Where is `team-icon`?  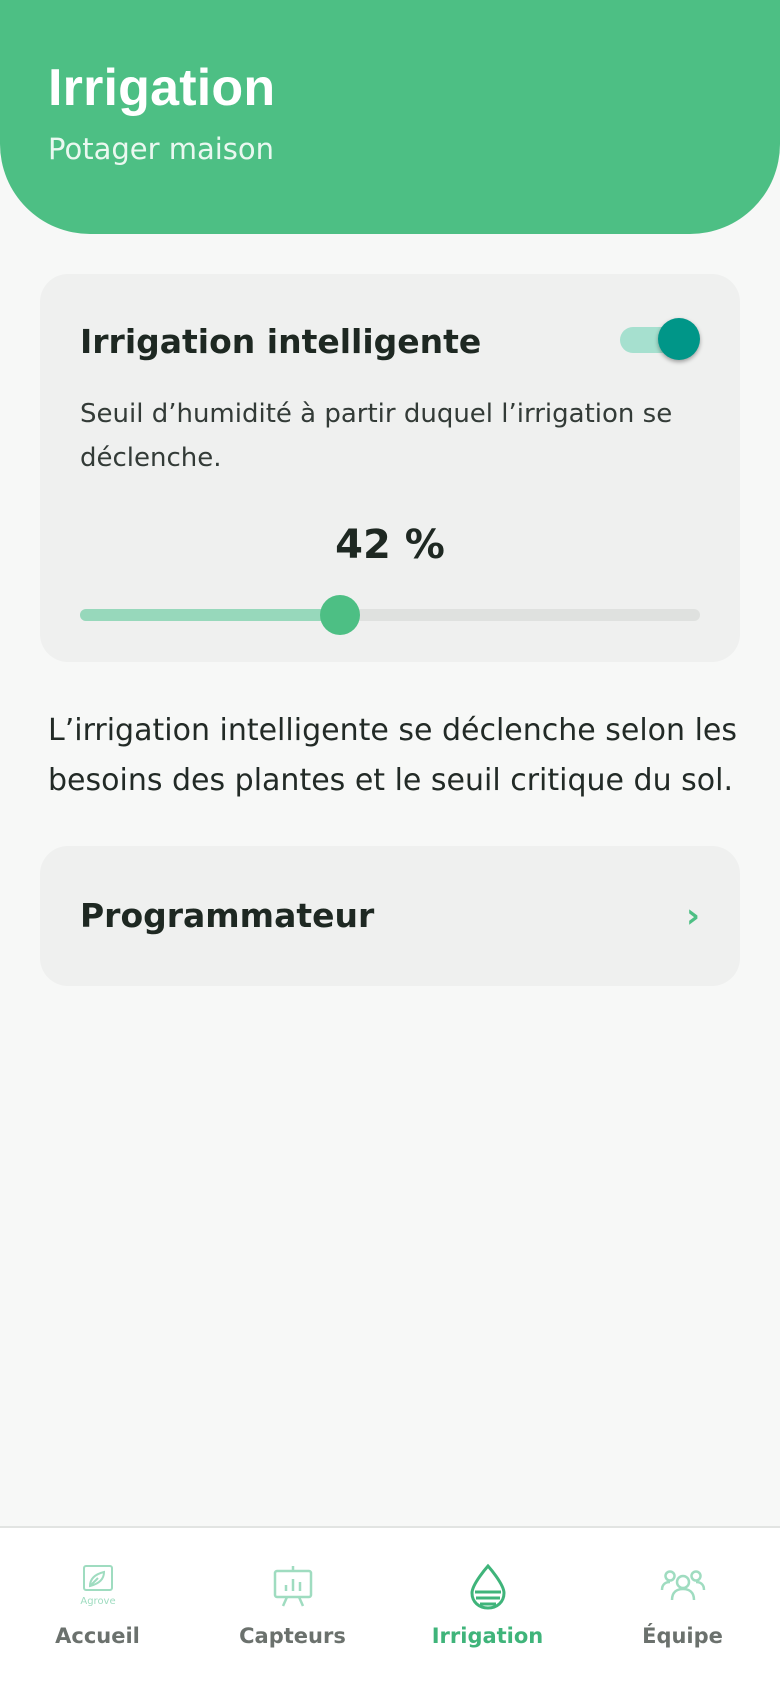 team-icon is located at coordinates (682, 1585).